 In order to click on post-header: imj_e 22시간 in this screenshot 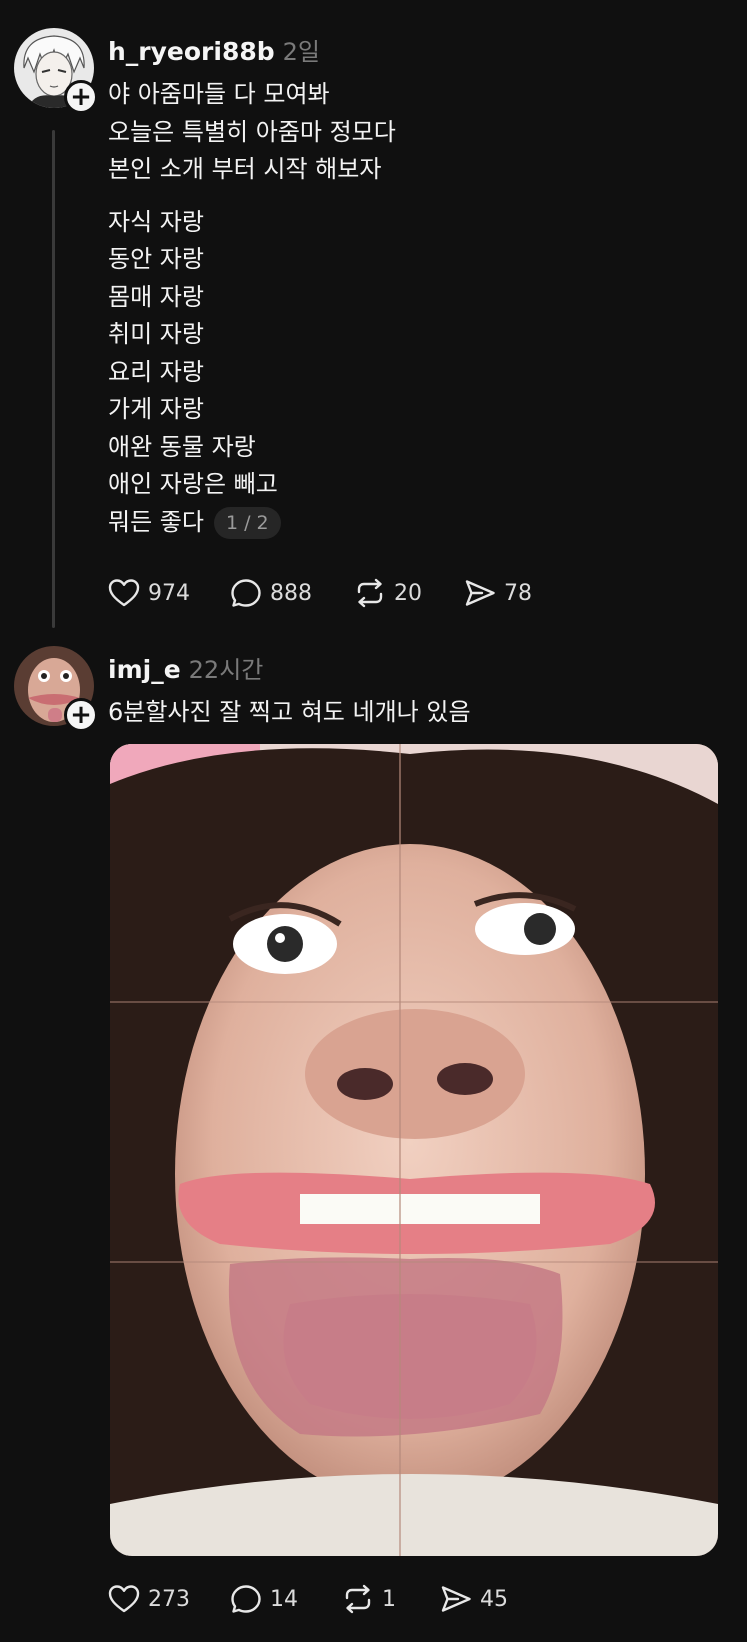, I will do `click(185, 667)`.